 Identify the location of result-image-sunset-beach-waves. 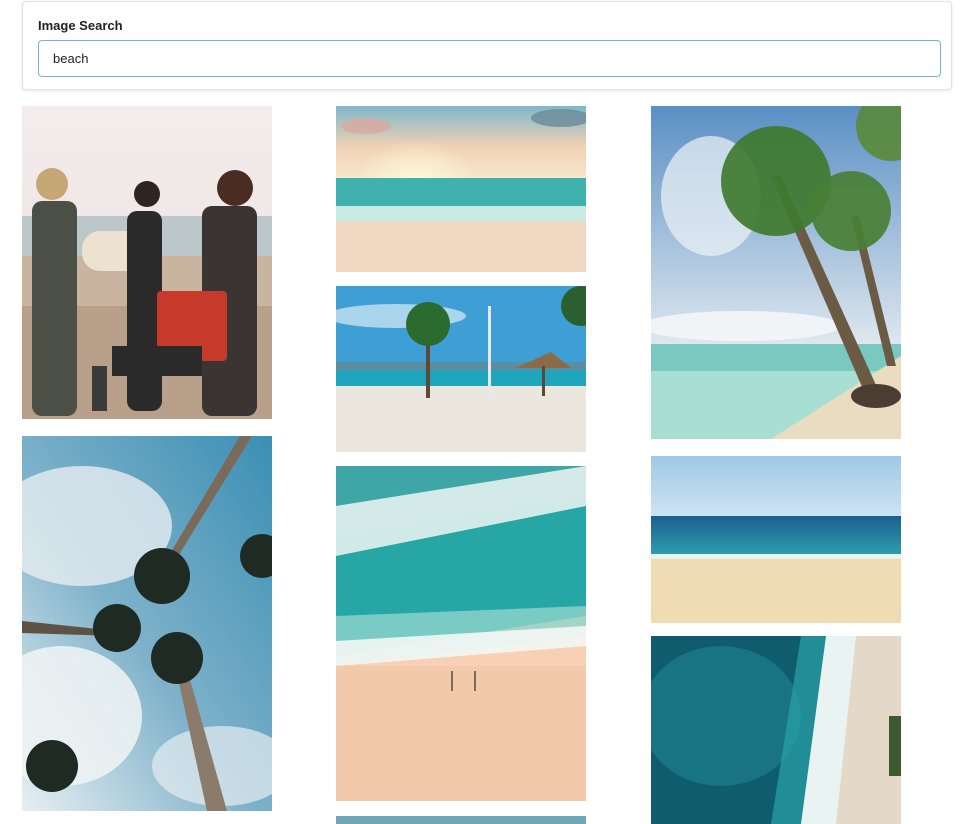
(461, 189).